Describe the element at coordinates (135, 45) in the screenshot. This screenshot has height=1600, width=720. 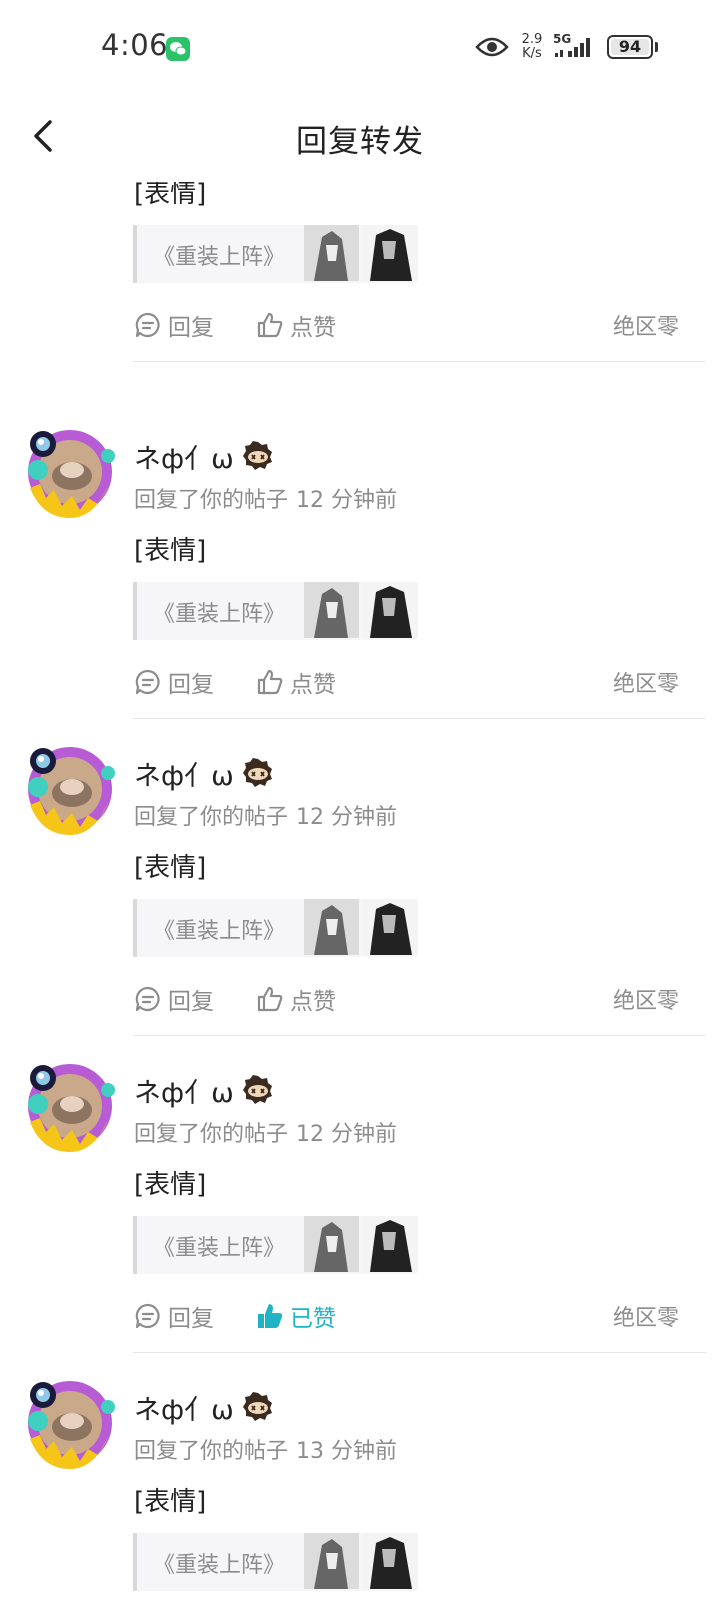
I see `status-time: 4:06` at that location.